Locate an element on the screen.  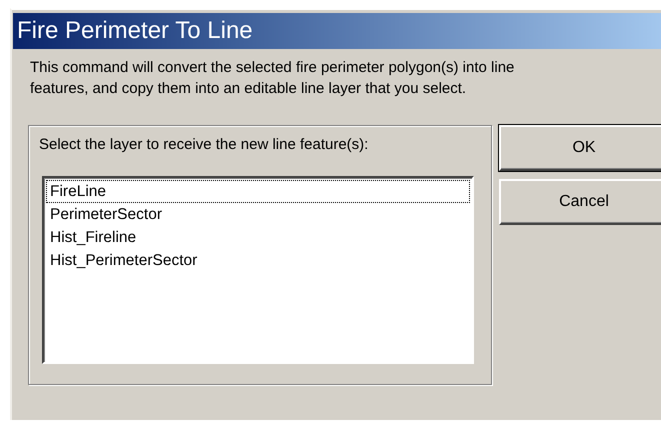
list-item: FireLine is located at coordinates (258, 191).